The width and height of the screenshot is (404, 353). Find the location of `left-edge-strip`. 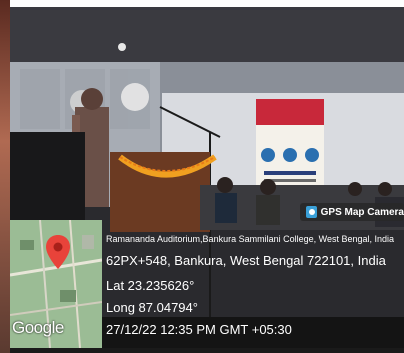

left-edge-strip is located at coordinates (5, 176).